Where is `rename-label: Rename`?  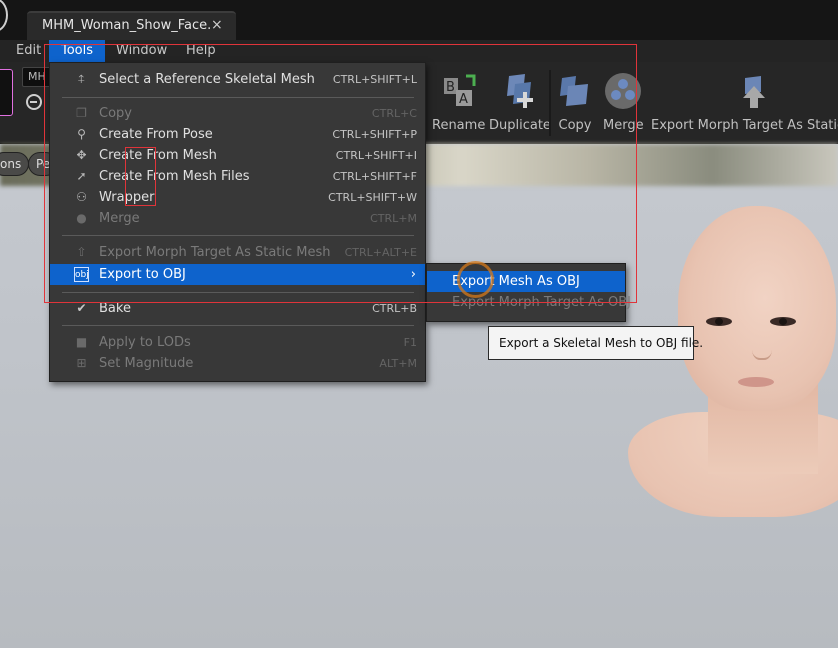 rename-label: Rename is located at coordinates (459, 125).